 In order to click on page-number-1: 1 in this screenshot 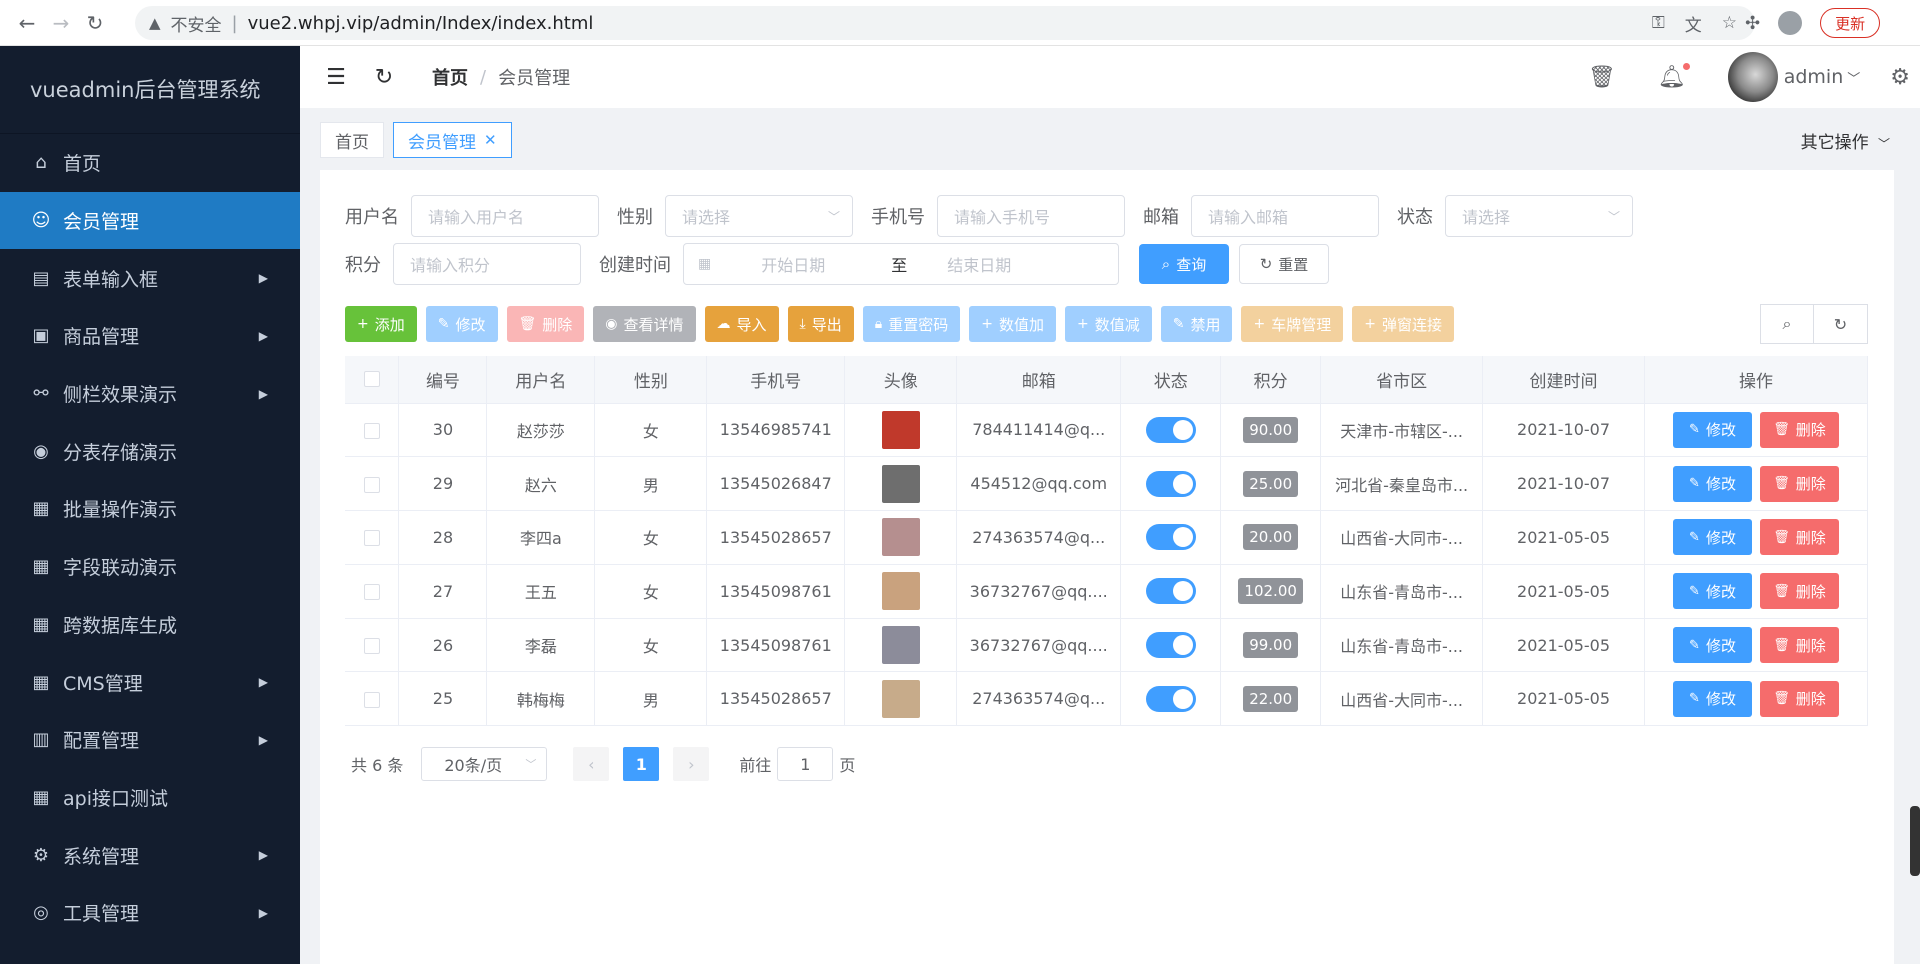, I will do `click(641, 764)`.